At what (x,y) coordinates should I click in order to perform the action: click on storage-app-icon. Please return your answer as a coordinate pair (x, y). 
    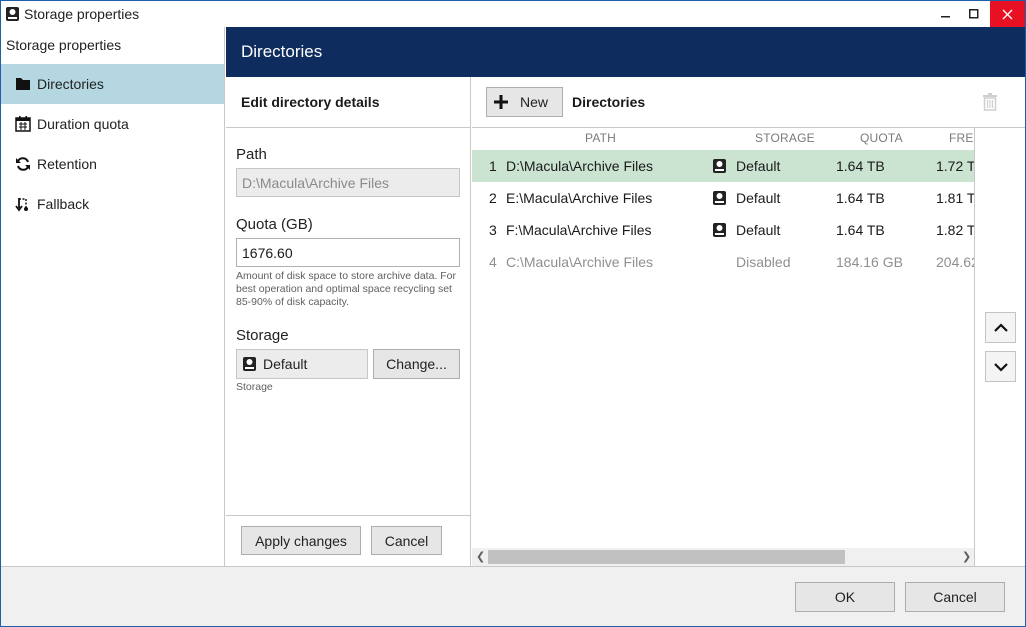
    Looking at the image, I should click on (12, 14).